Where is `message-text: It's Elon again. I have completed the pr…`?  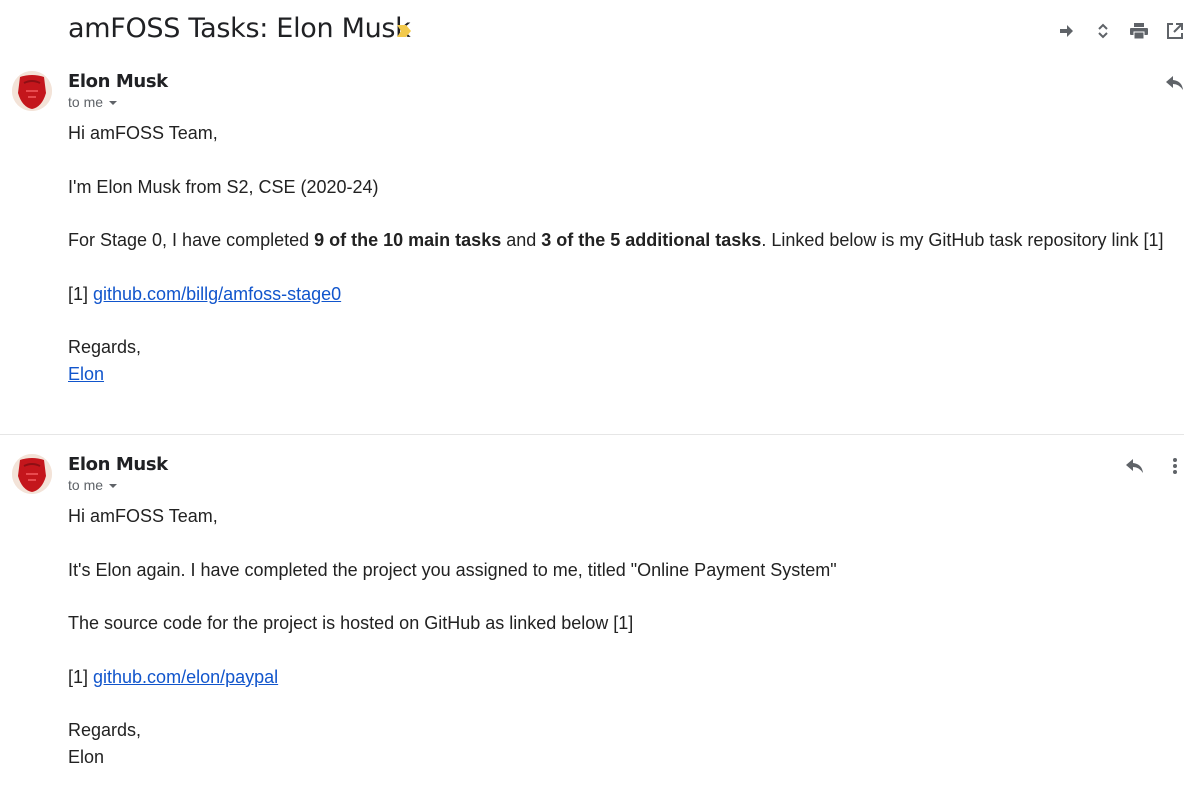
message-text: It's Elon again. I have completed the pr… is located at coordinates (452, 570).